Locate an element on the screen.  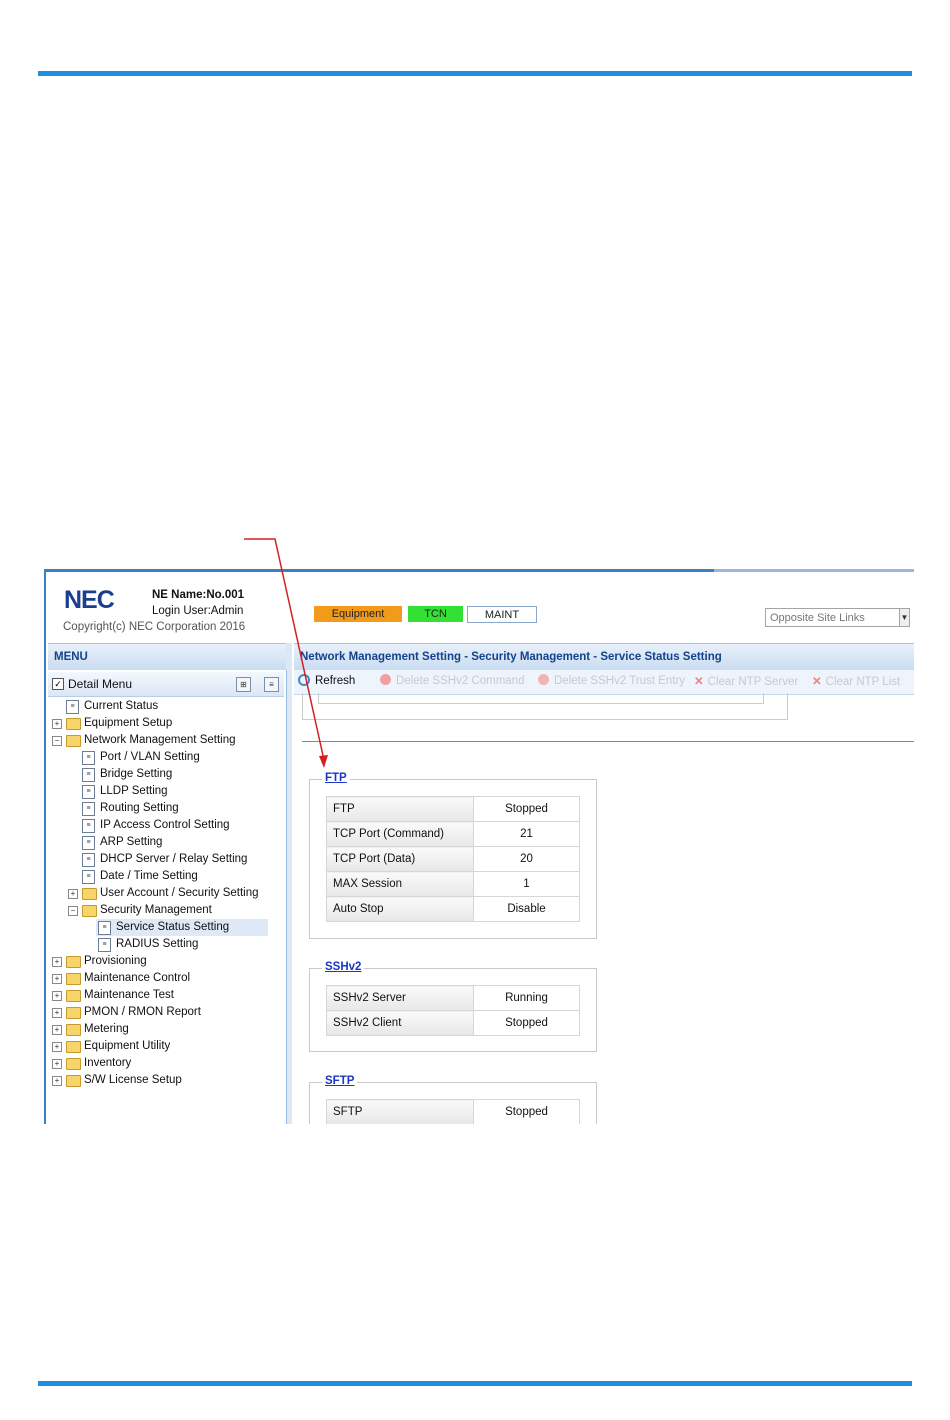
opposite-site-label: Opposite Site Links is located at coordinates (817, 618).